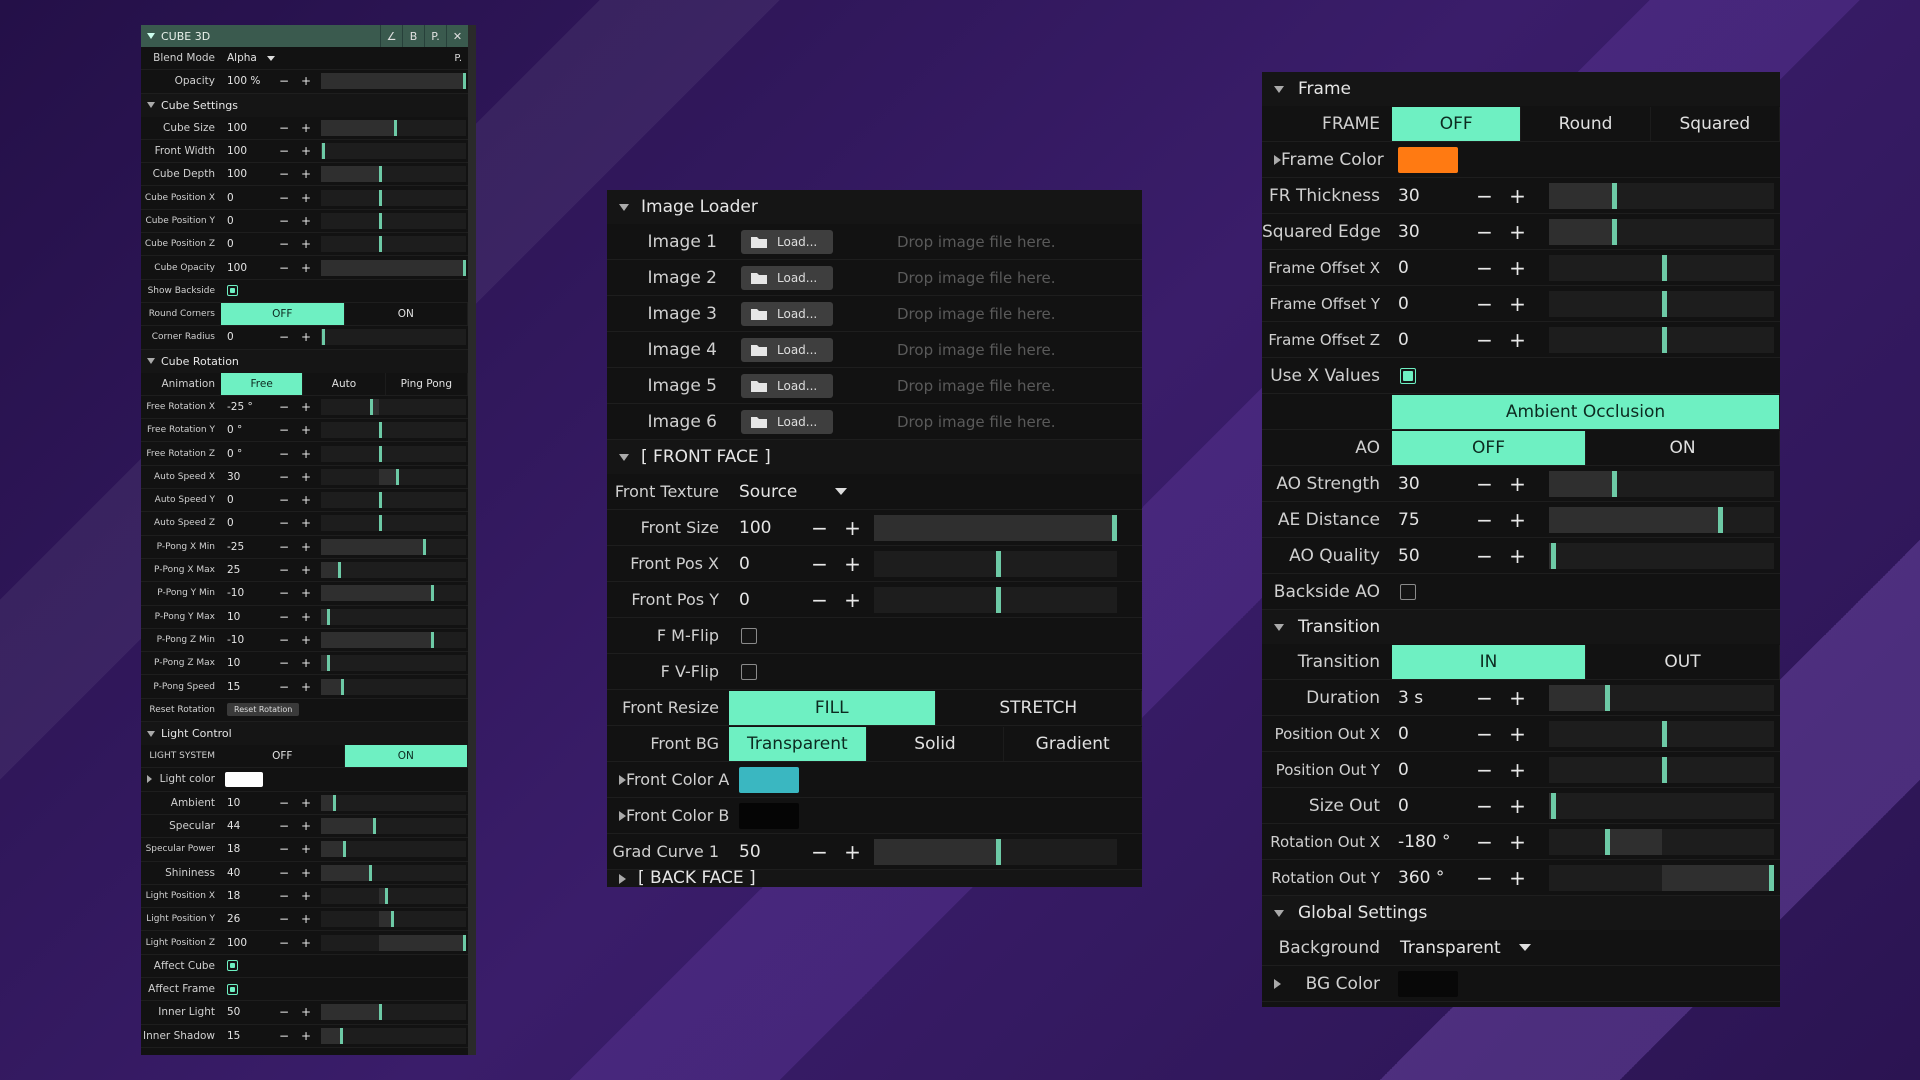  I want to click on position-out-y-decrement-button: −, so click(1484, 770).